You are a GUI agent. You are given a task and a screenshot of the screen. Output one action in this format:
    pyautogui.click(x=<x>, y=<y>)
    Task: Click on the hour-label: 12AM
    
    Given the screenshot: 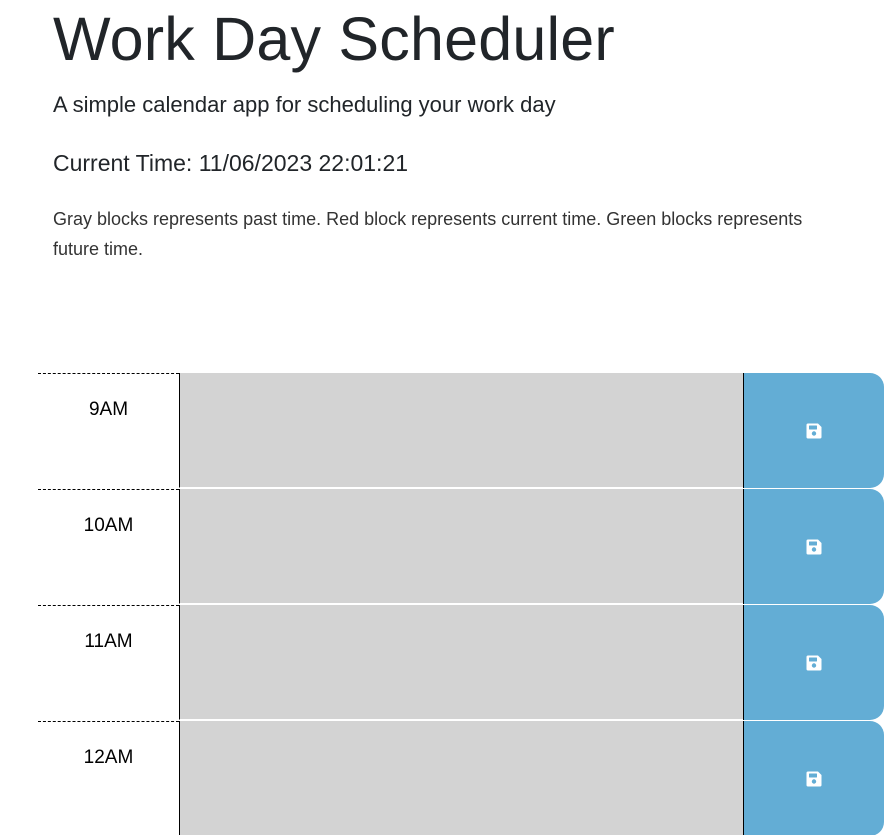 What is the action you would take?
    pyautogui.click(x=108, y=778)
    